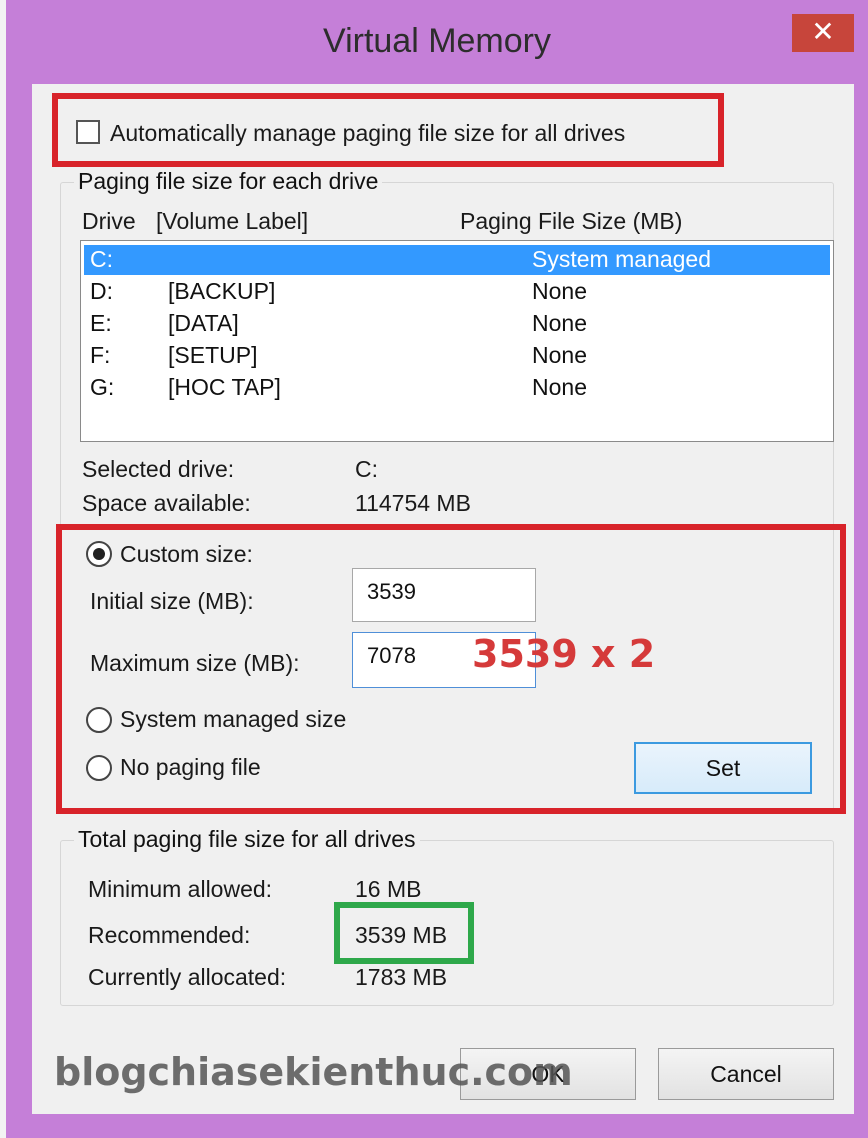 Image resolution: width=868 pixels, height=1138 pixels. What do you see at coordinates (746, 1074) in the screenshot?
I see `cancel-button: Cancel` at bounding box center [746, 1074].